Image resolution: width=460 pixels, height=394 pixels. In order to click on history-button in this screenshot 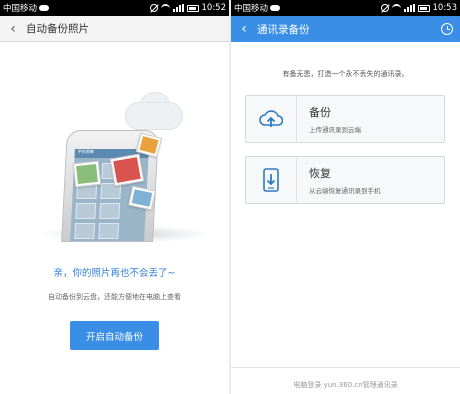, I will do `click(447, 29)`.